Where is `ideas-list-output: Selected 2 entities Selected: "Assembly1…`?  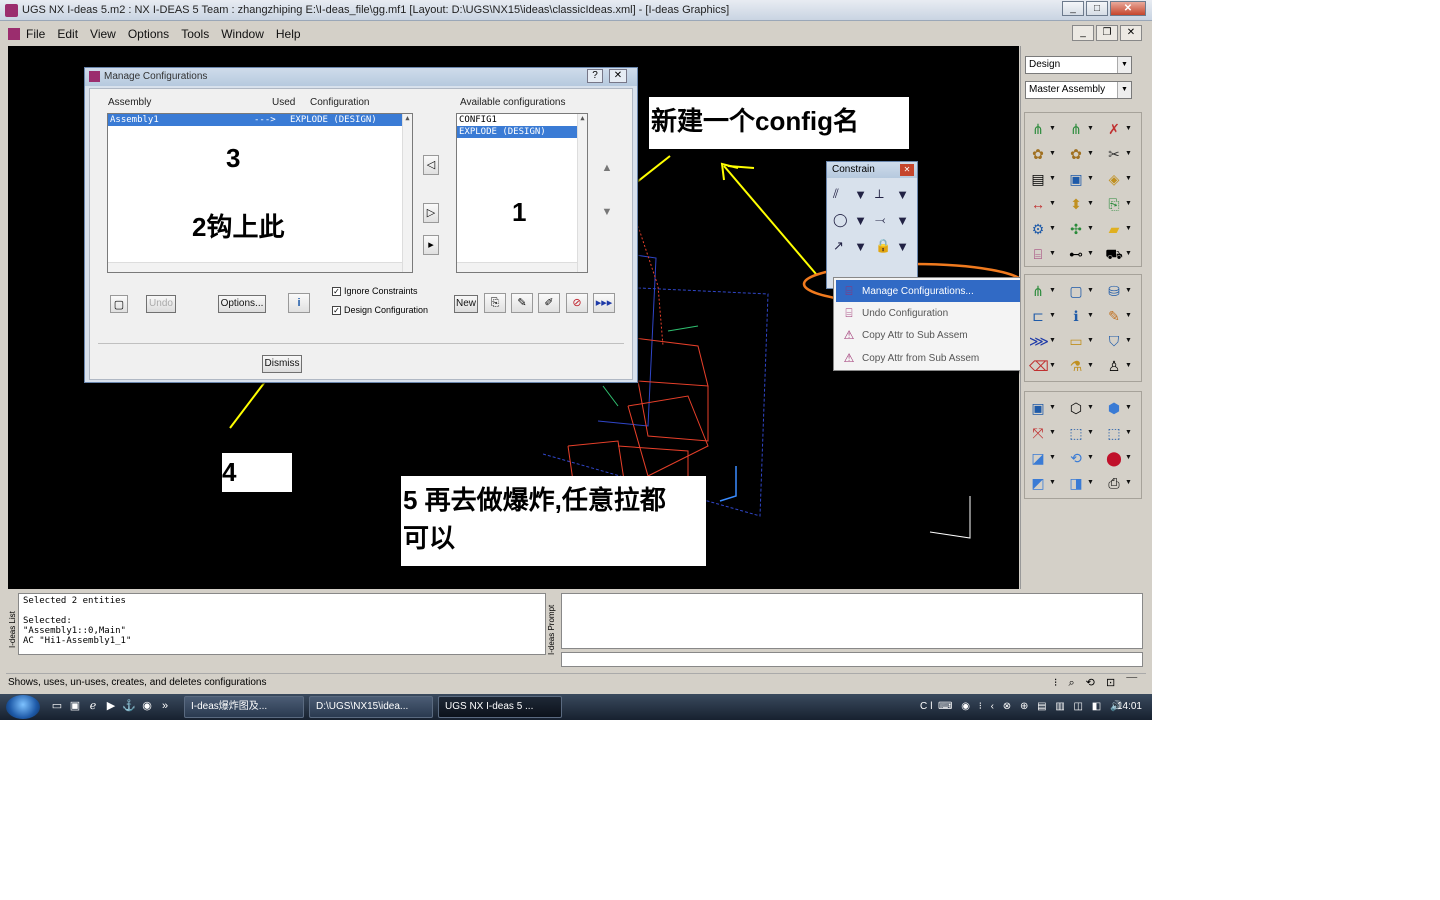
ideas-list-output: Selected 2 entities Selected: "Assembly1… is located at coordinates (282, 624).